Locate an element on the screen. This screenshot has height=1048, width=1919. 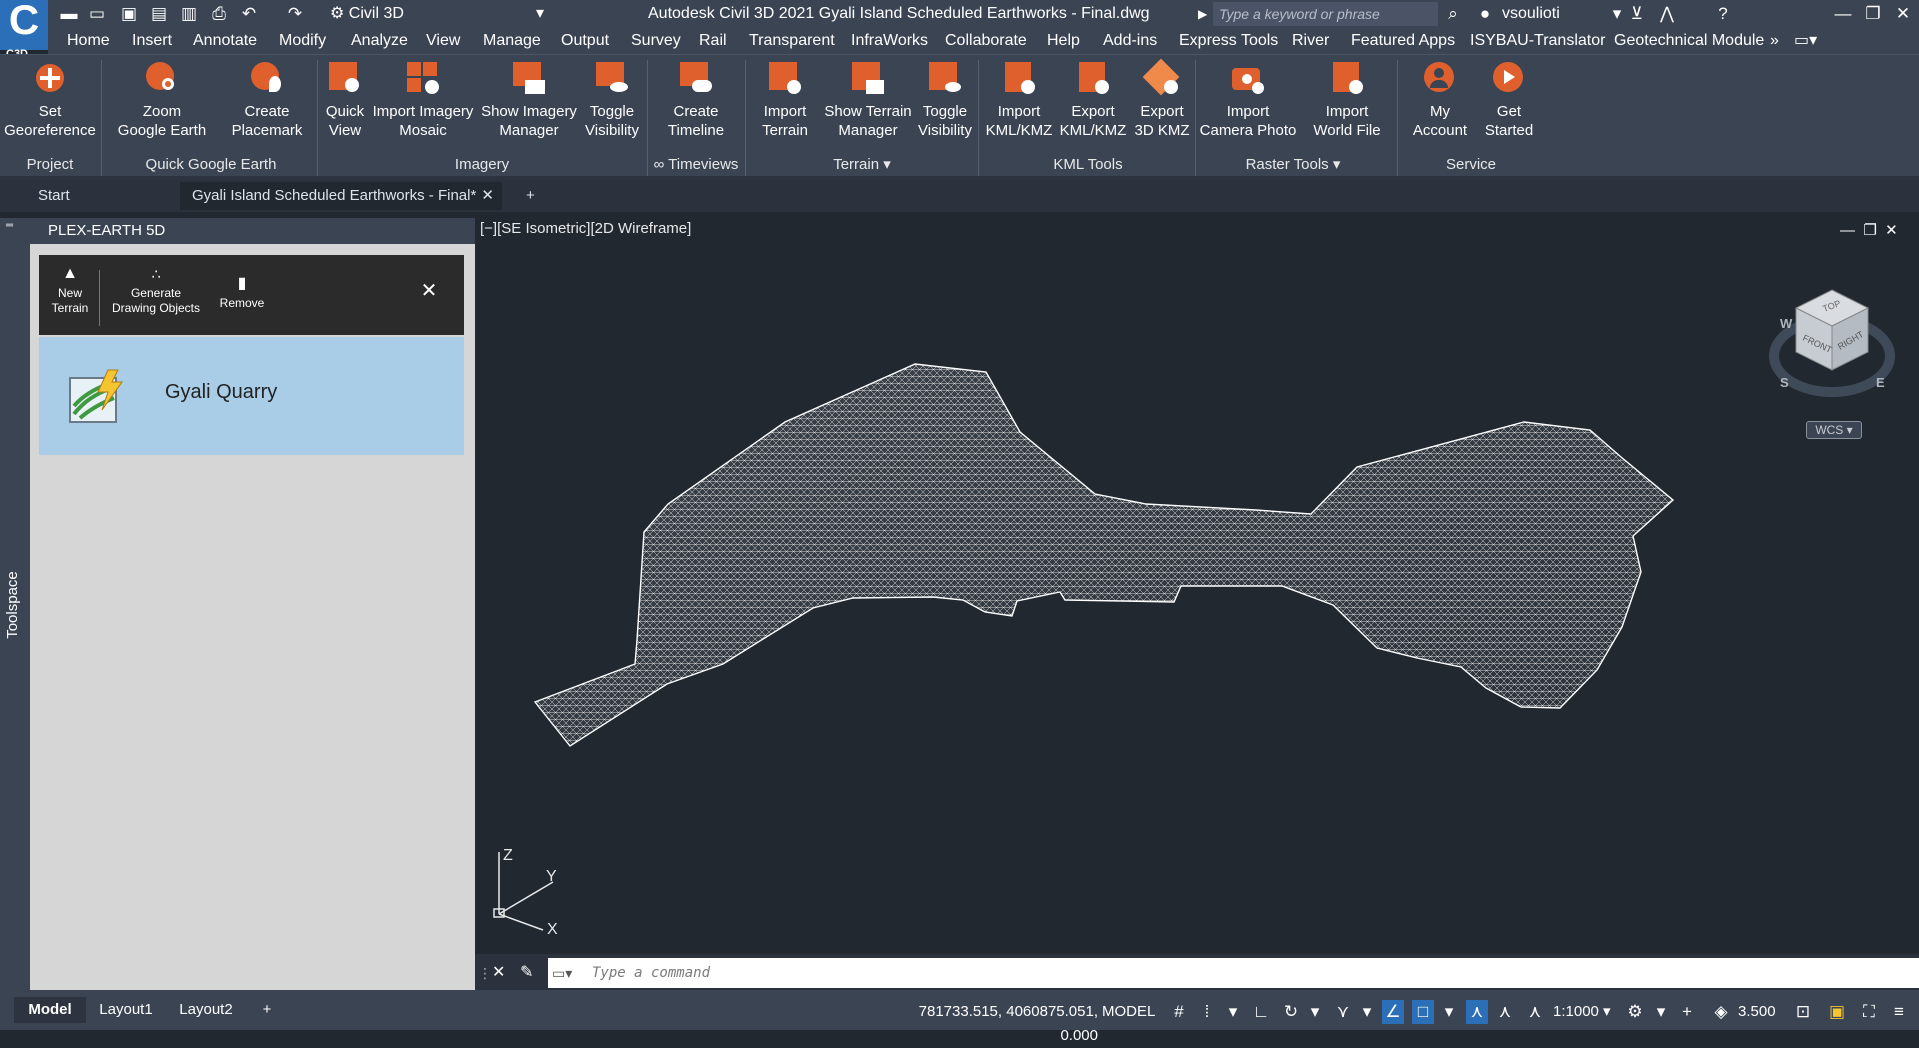
tab-survey: Survey is located at coordinates (656, 41).